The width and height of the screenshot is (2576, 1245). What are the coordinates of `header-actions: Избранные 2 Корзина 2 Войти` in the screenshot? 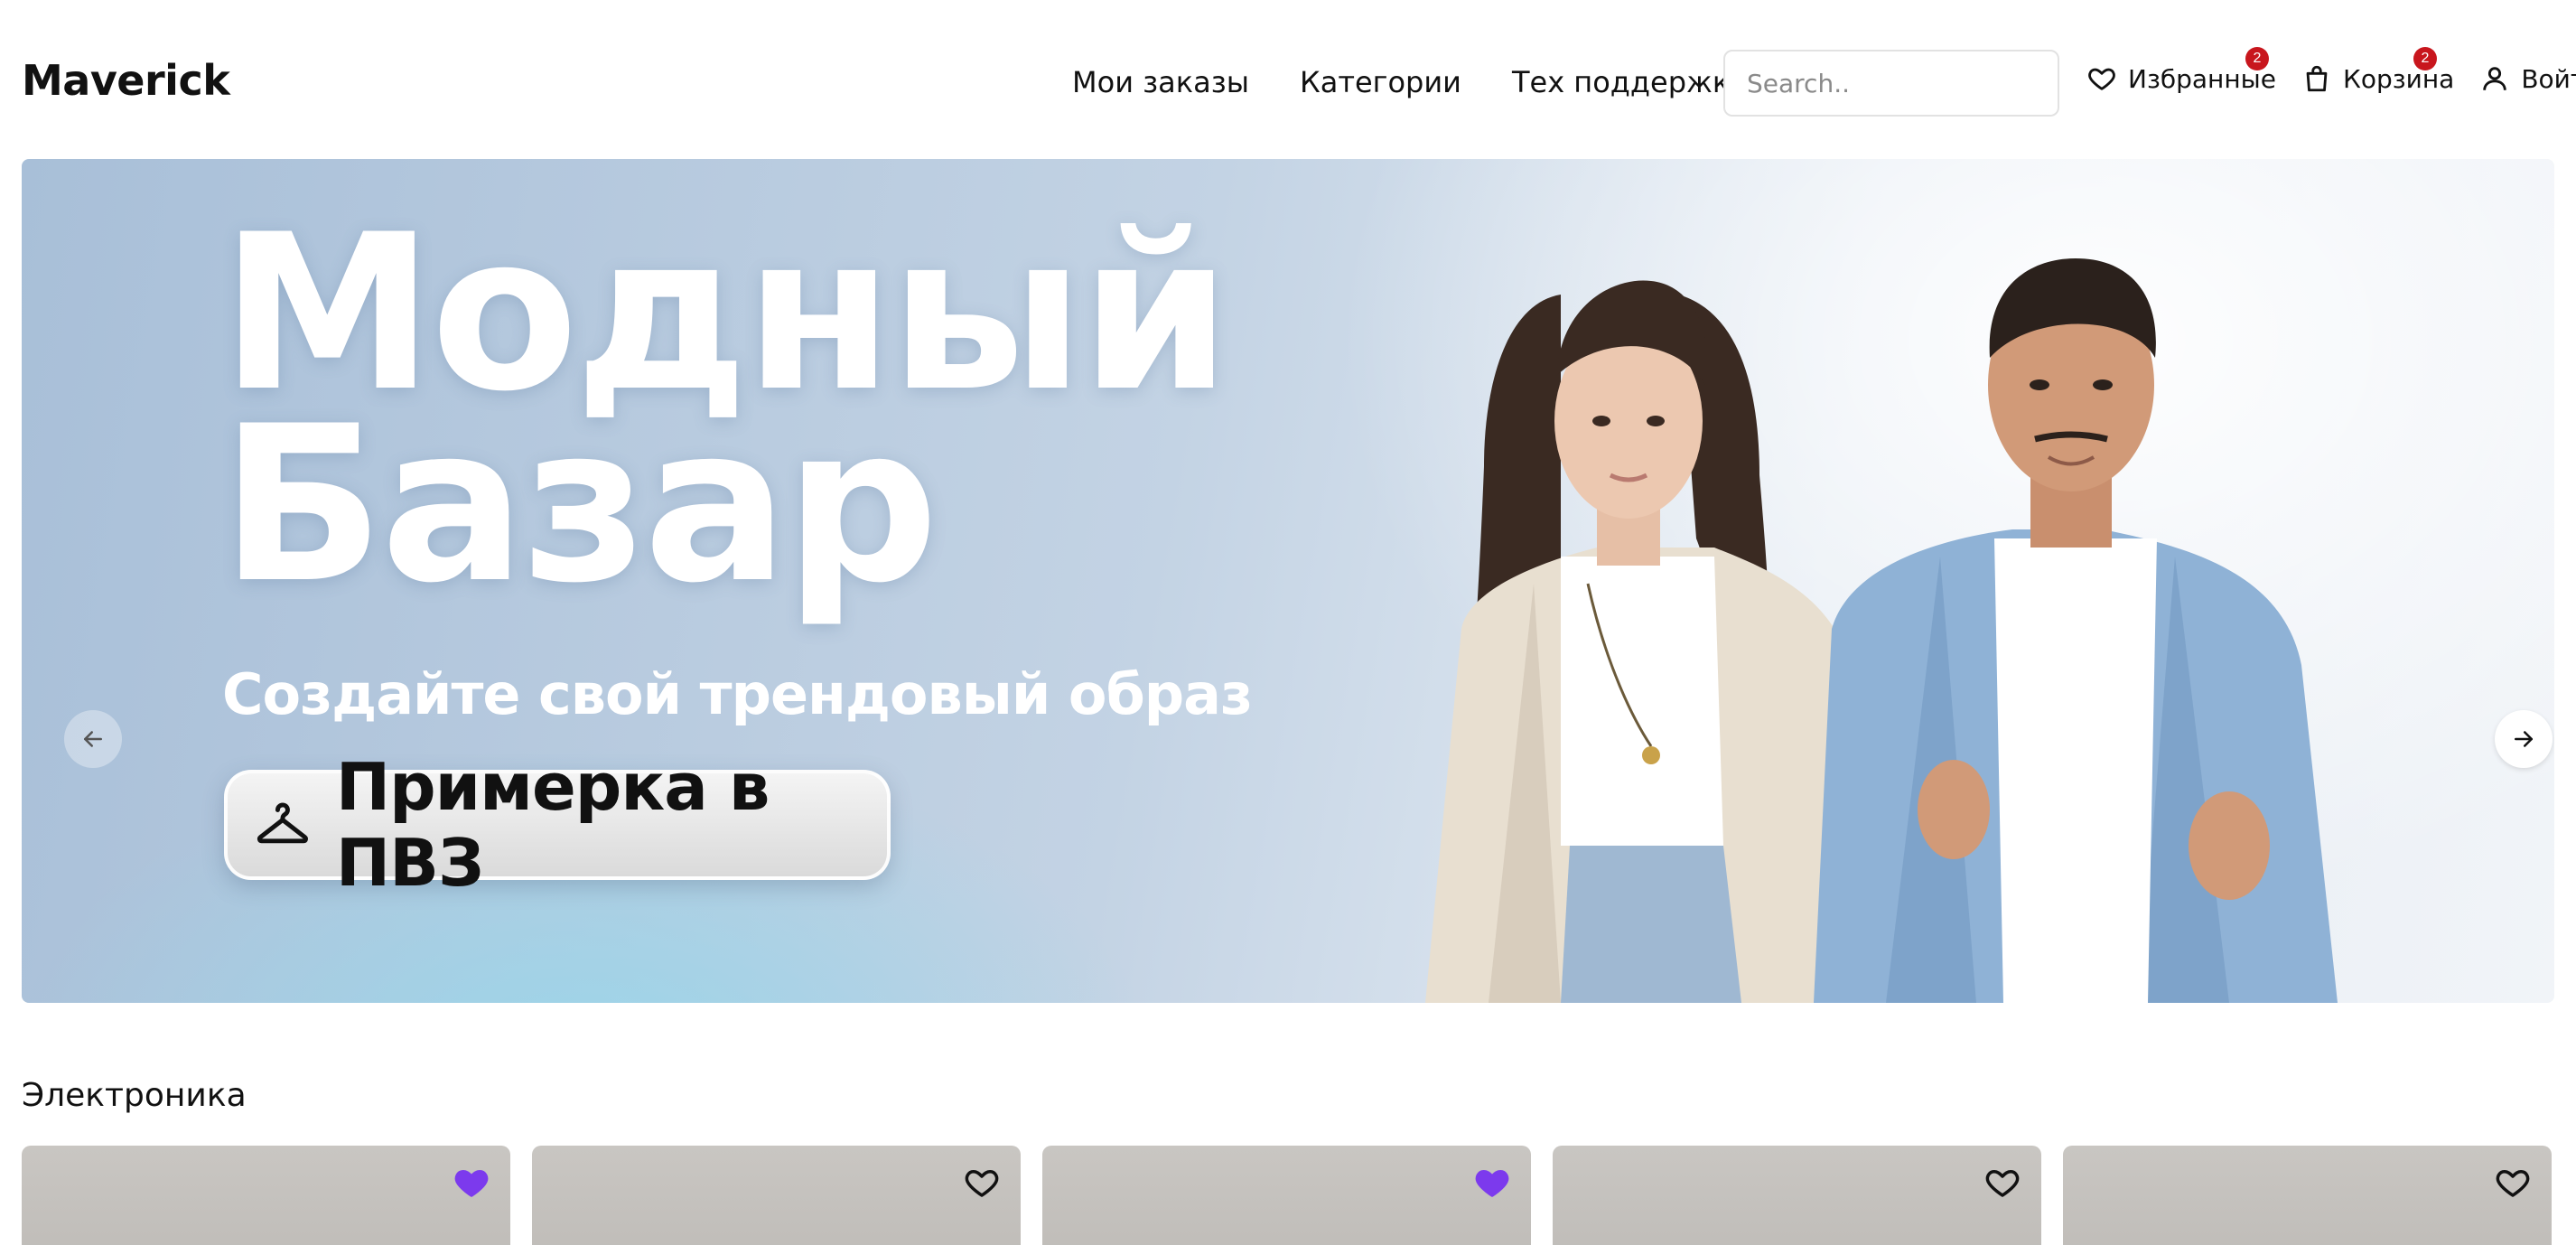 It's located at (2331, 70).